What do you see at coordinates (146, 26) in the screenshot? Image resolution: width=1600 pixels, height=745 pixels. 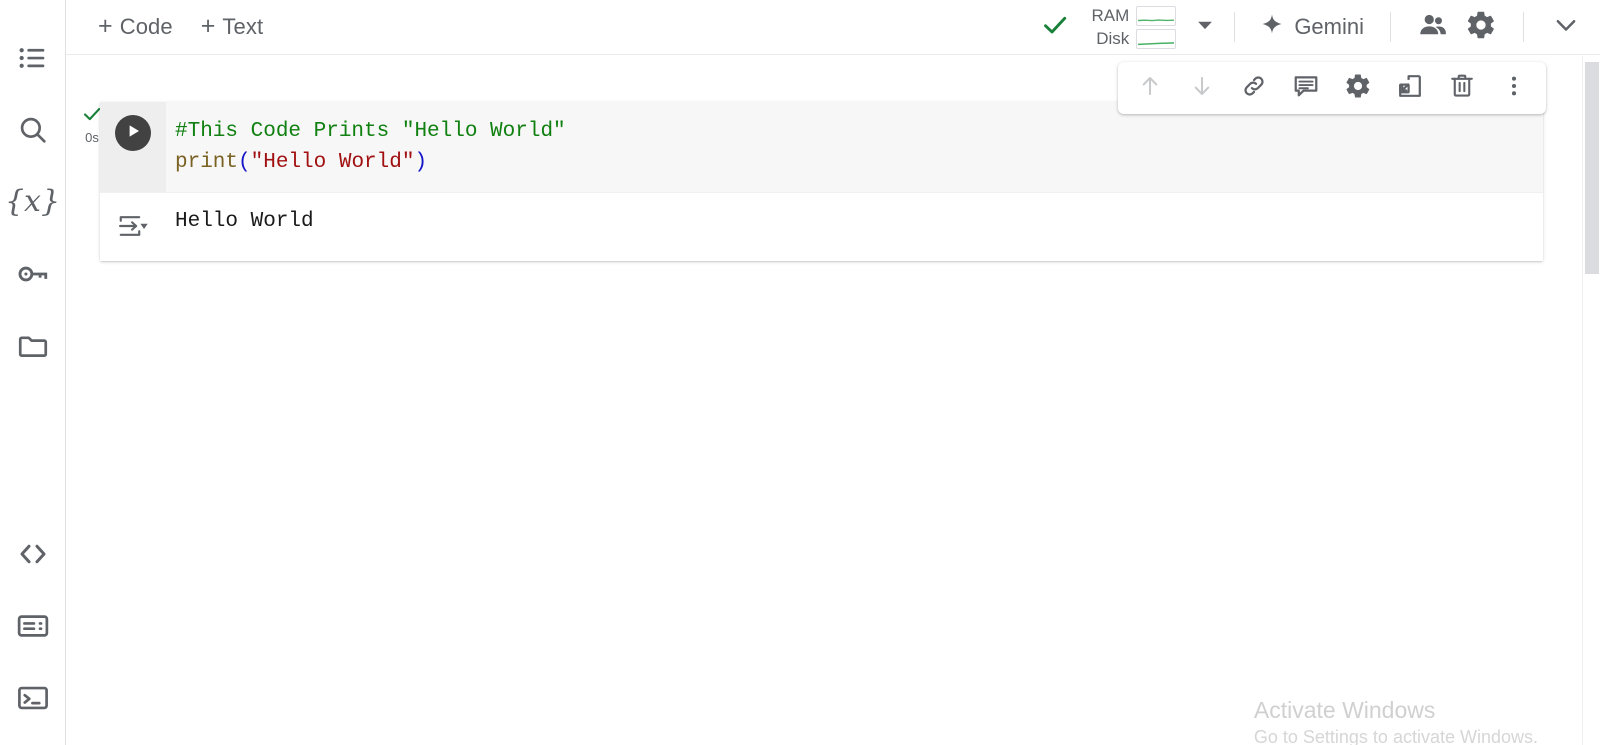 I see `add-code-cell-label: Code` at bounding box center [146, 26].